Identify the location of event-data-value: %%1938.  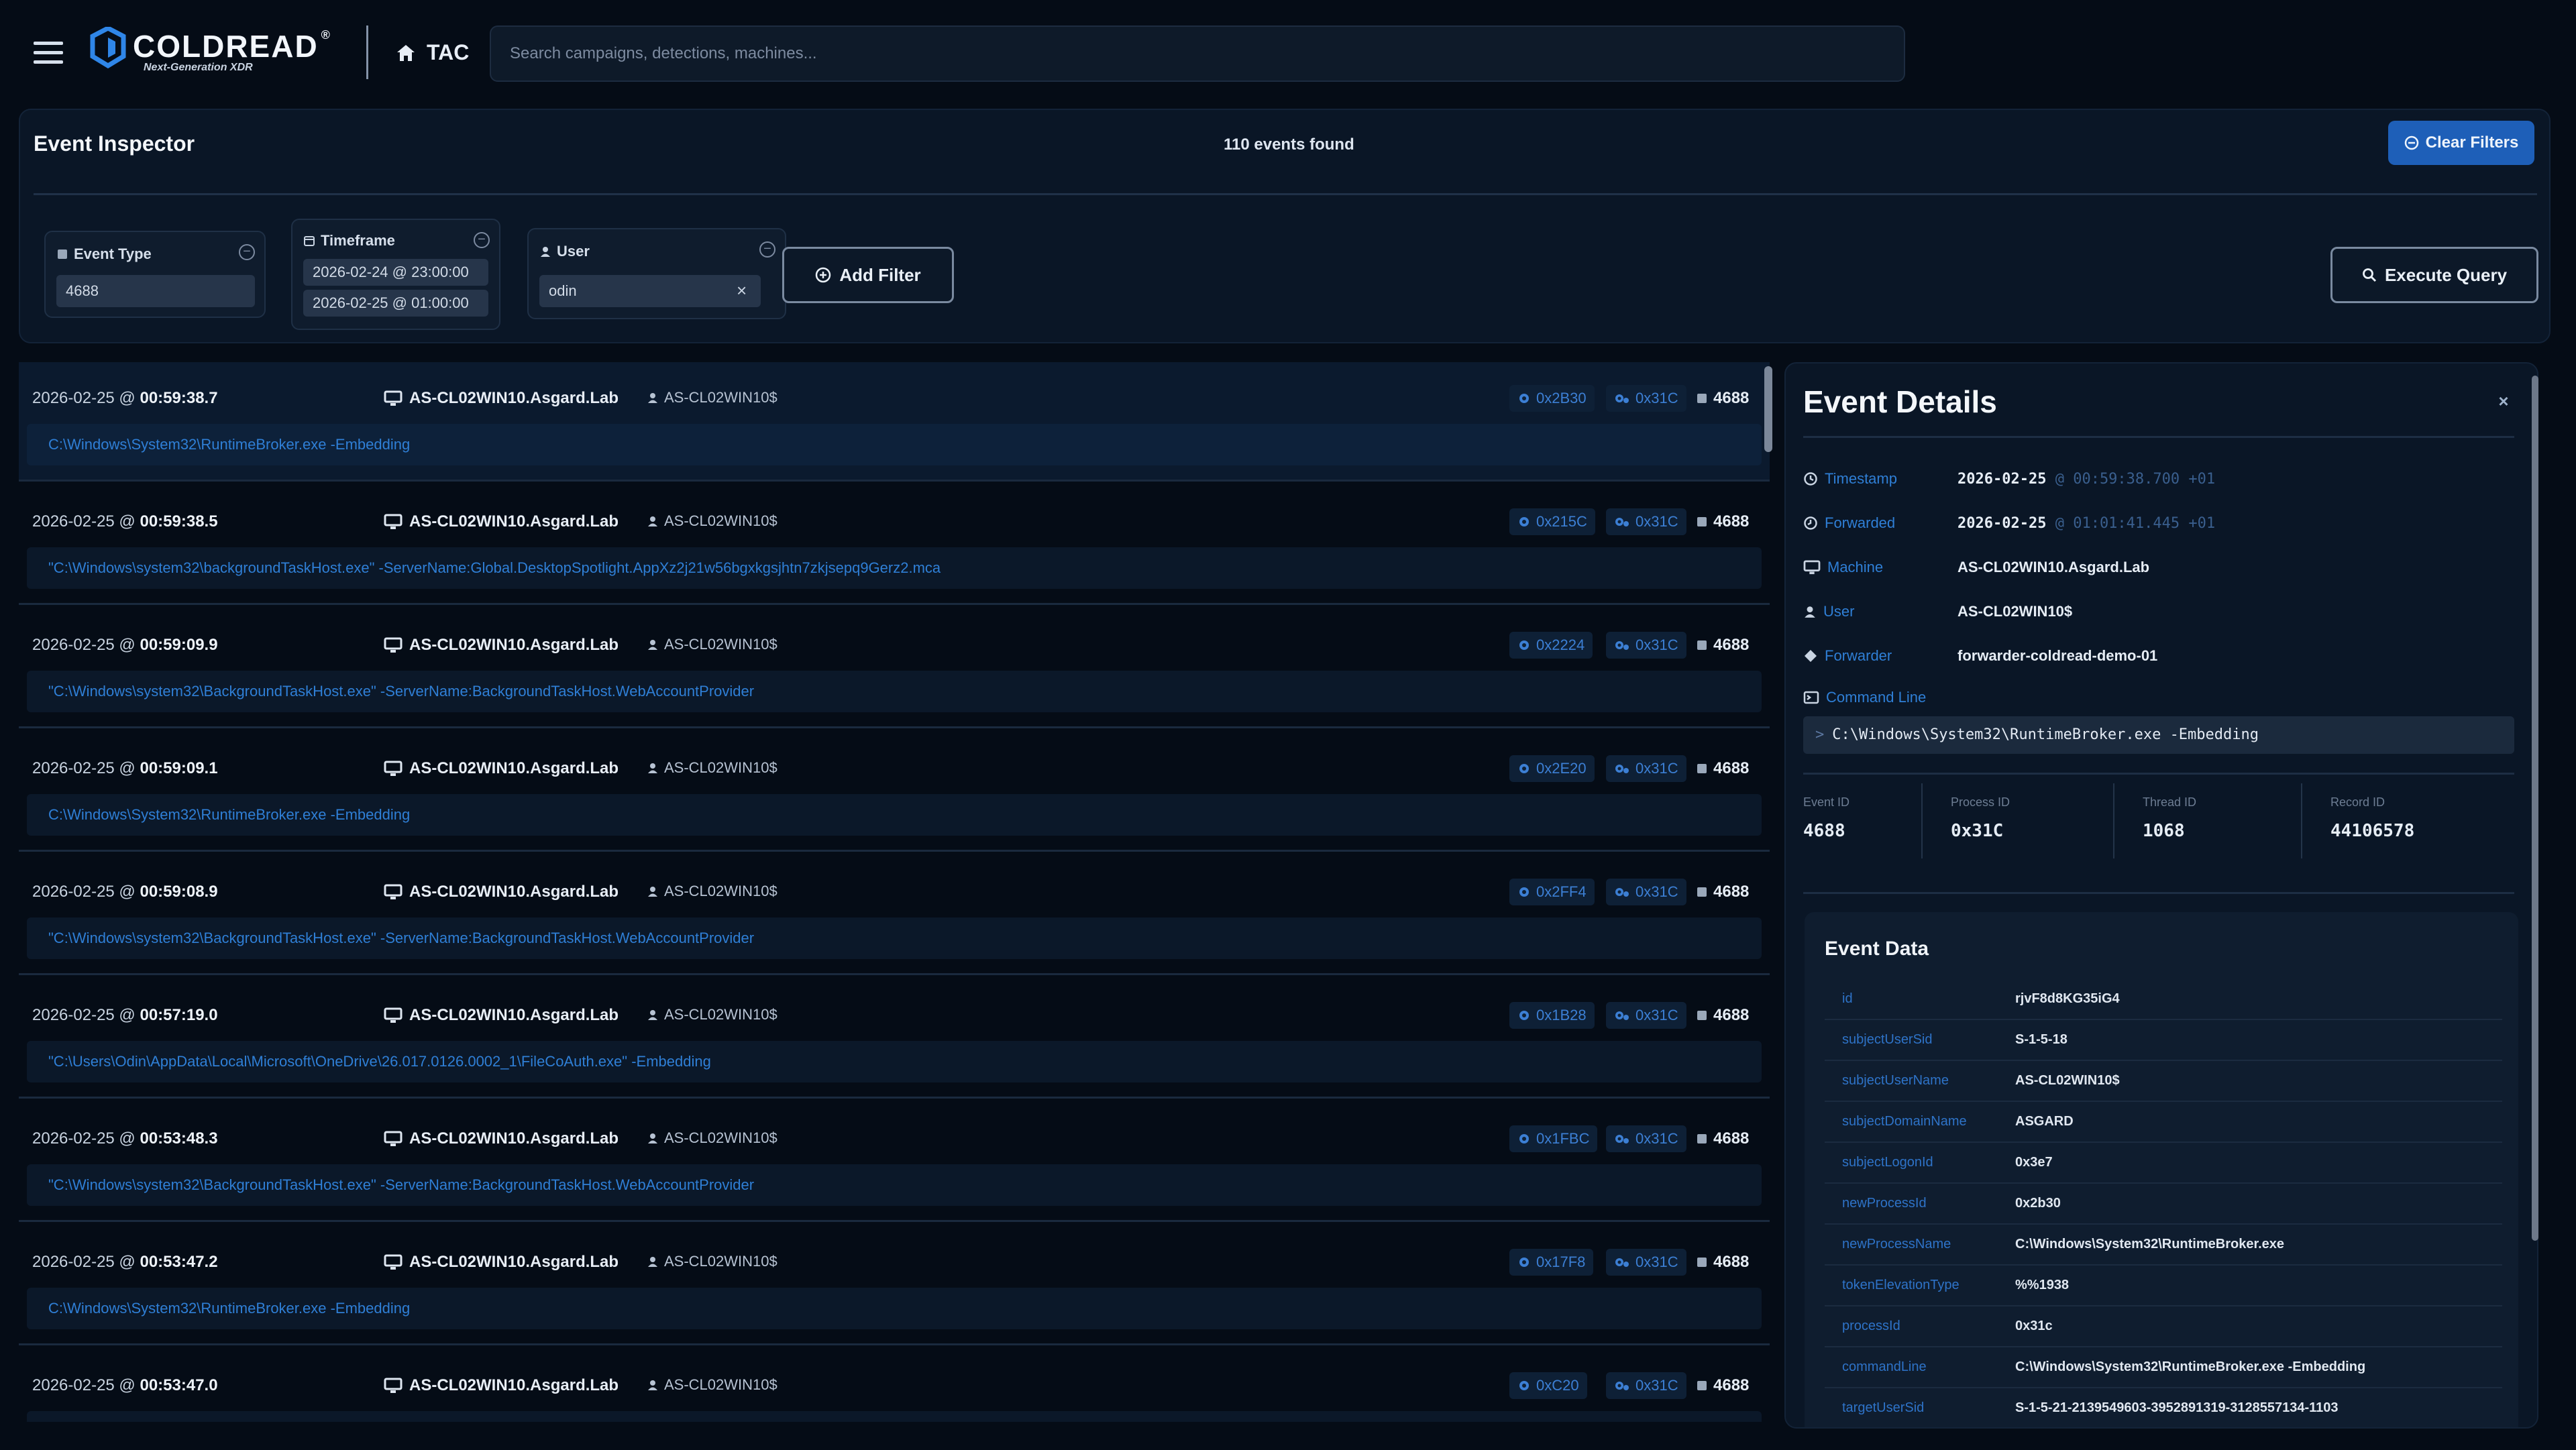
(2042, 1285).